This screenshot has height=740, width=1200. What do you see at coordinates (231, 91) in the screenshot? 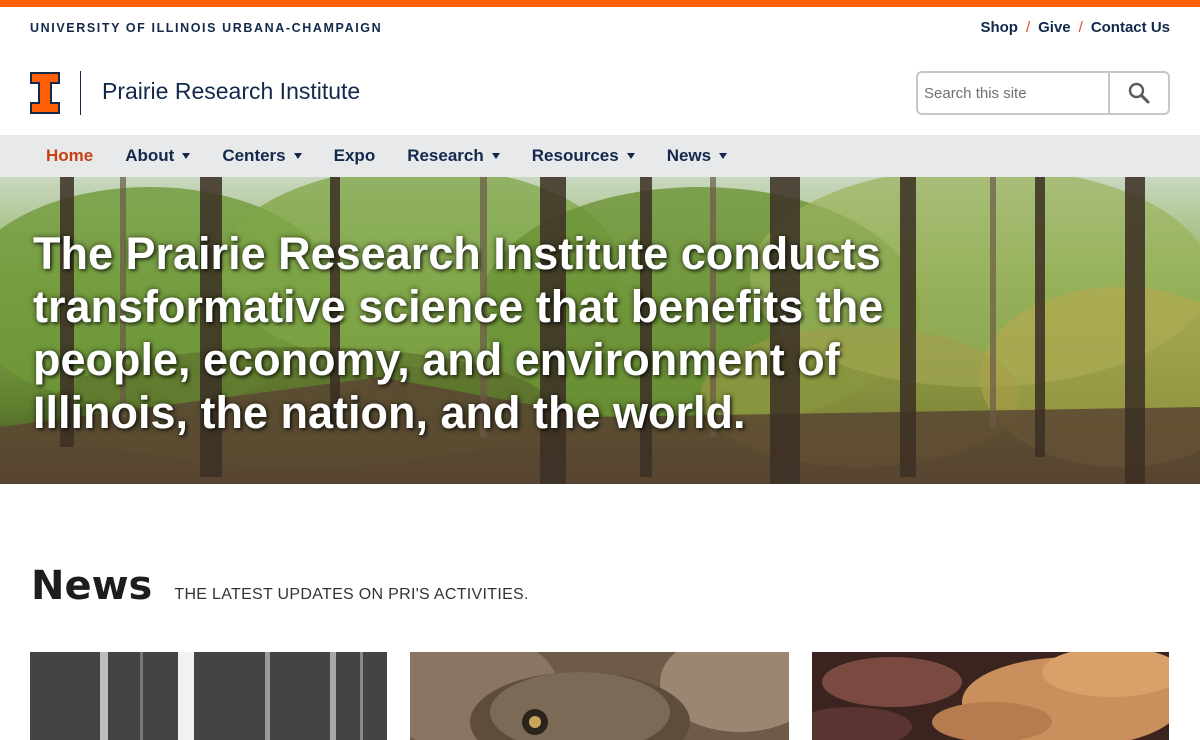
I see `site-title: Prairie Research Institute` at bounding box center [231, 91].